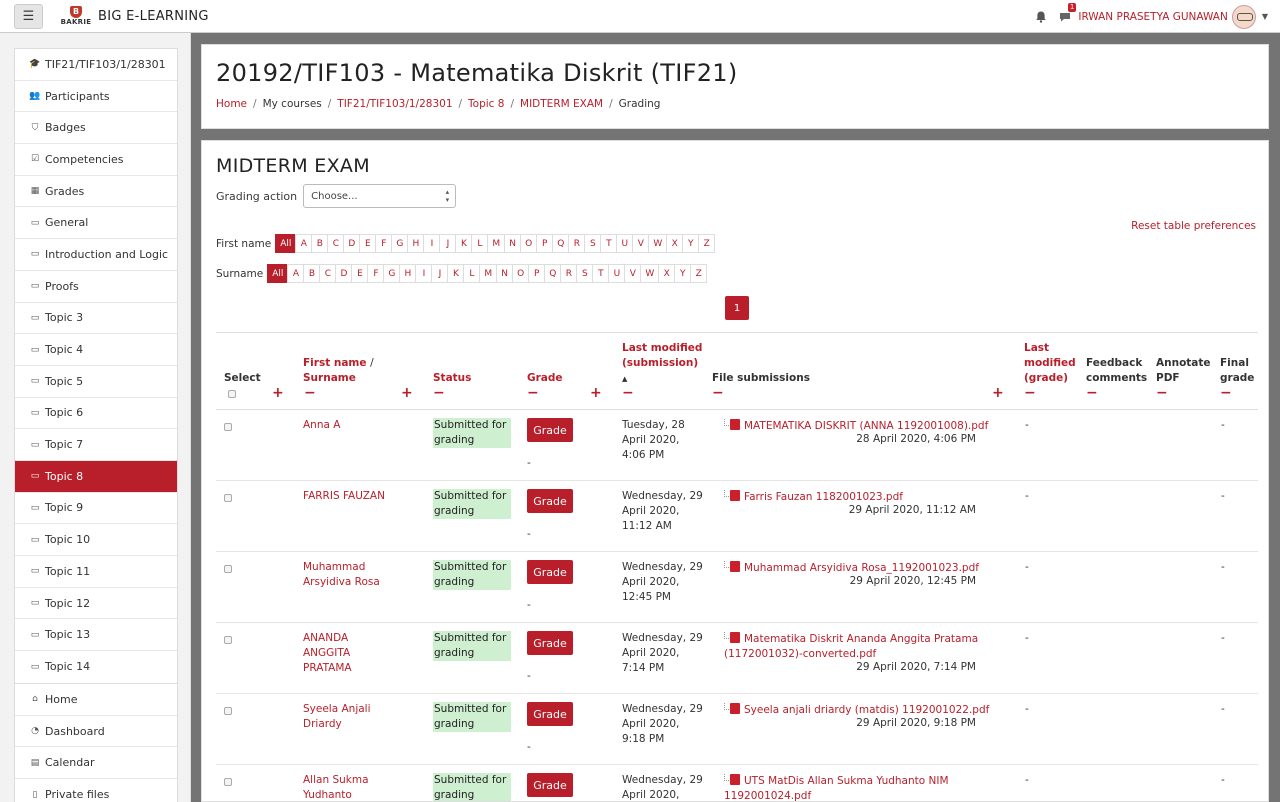  I want to click on surname-initial-m: M, so click(488, 273).